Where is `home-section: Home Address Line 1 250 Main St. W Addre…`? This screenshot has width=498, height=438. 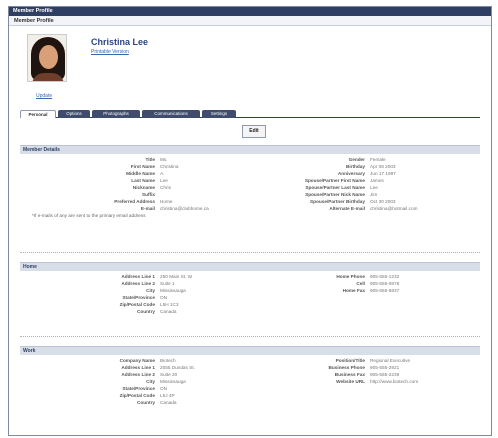 home-section: Home Address Line 1 250 Main St. W Addre… is located at coordinates (250, 288).